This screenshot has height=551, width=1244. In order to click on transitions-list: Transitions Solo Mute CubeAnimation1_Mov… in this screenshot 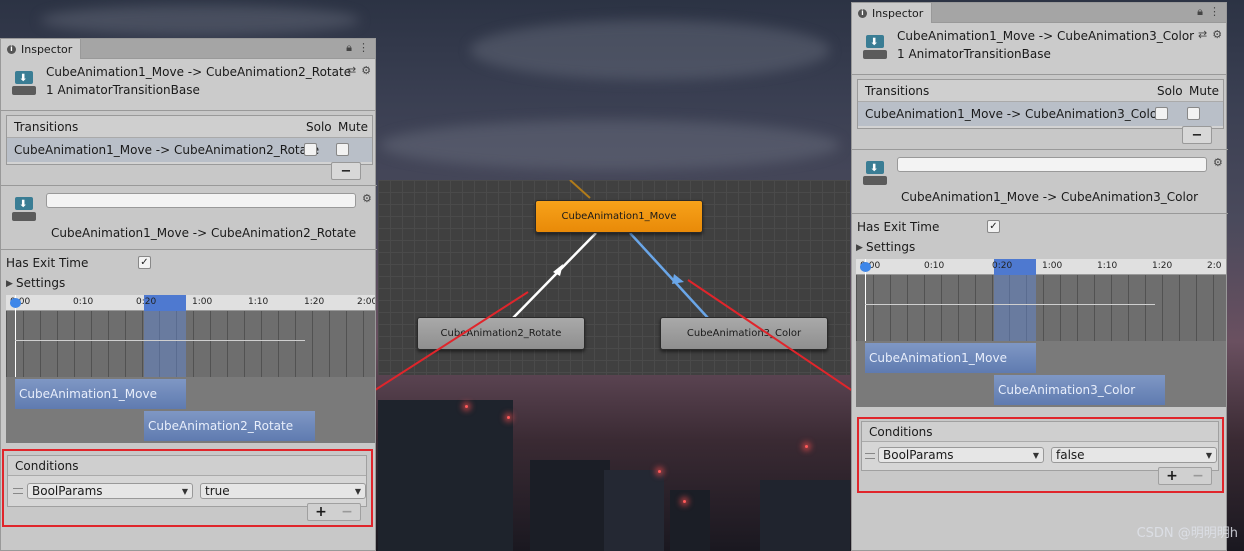, I will do `click(1040, 104)`.